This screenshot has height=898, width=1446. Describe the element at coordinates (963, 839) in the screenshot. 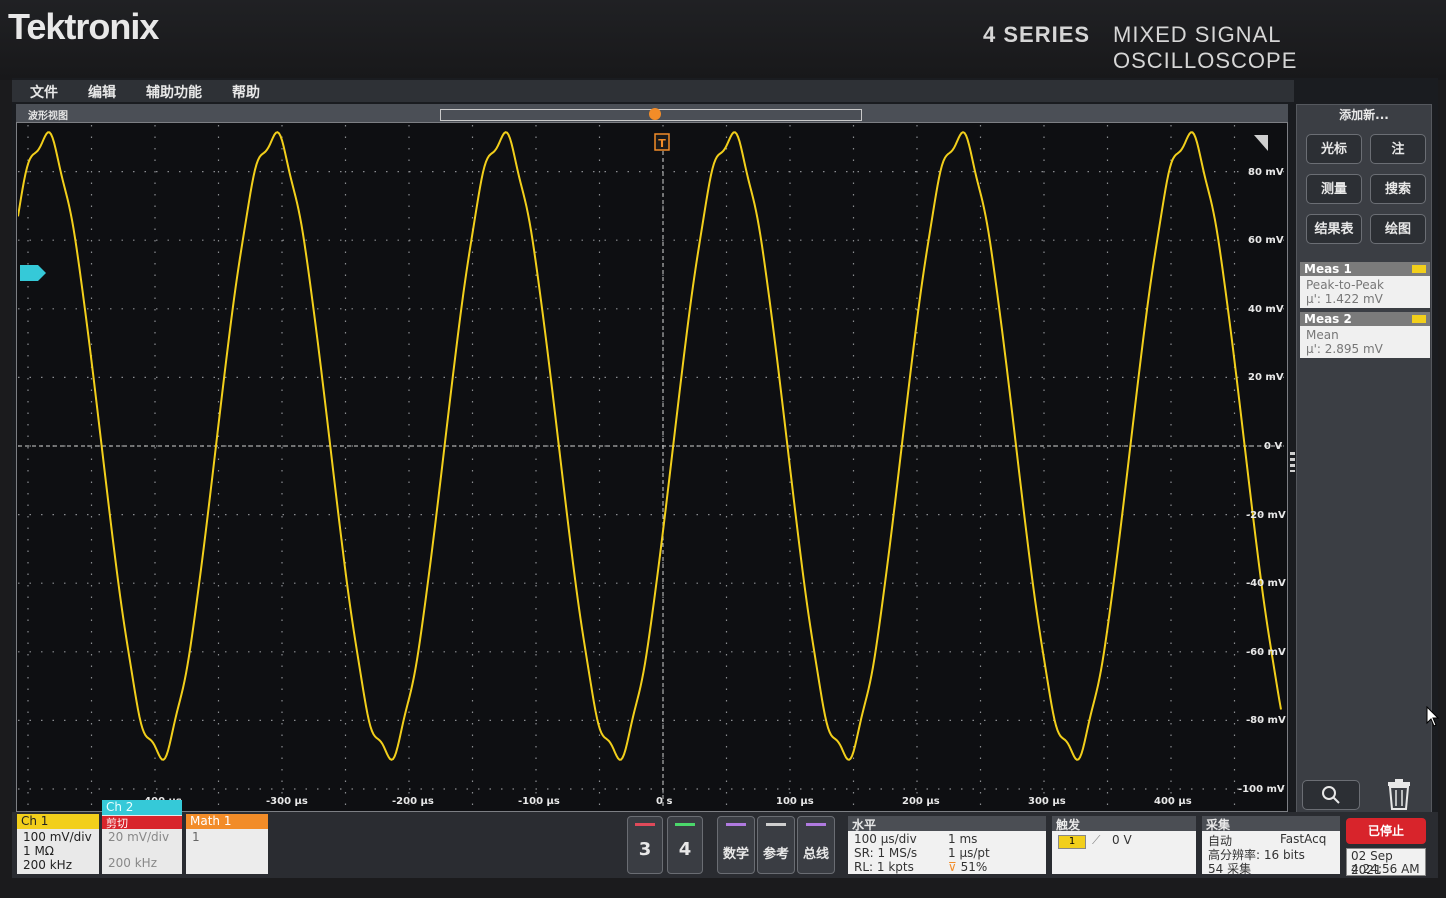

I see `horizontal-duration: 1 ms` at that location.